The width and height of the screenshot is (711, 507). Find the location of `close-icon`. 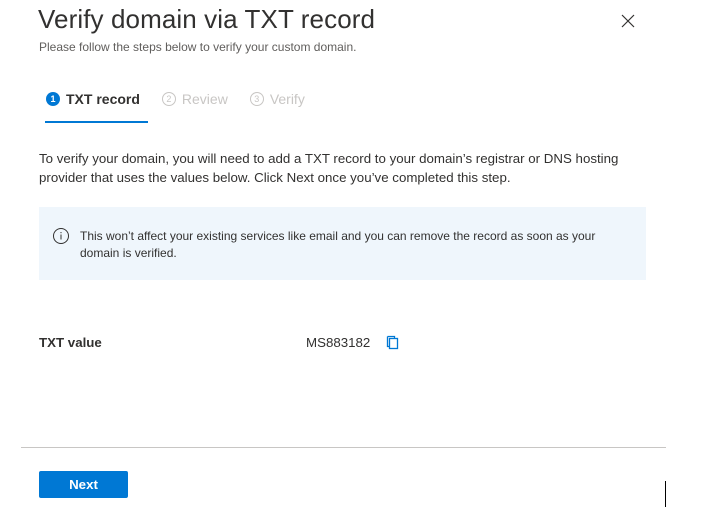

close-icon is located at coordinates (628, 21).